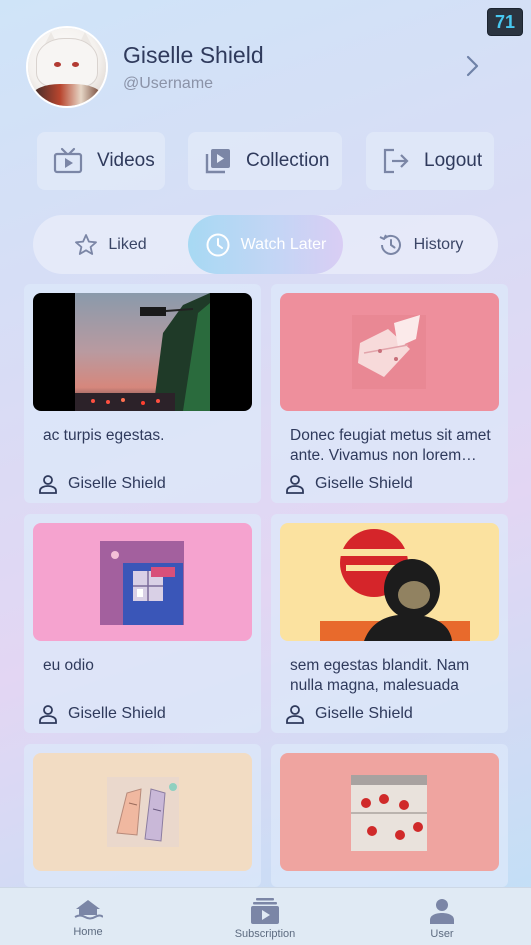 The height and width of the screenshot is (945, 531). What do you see at coordinates (104, 435) in the screenshot?
I see `video-title: ac turpis egestas.` at bounding box center [104, 435].